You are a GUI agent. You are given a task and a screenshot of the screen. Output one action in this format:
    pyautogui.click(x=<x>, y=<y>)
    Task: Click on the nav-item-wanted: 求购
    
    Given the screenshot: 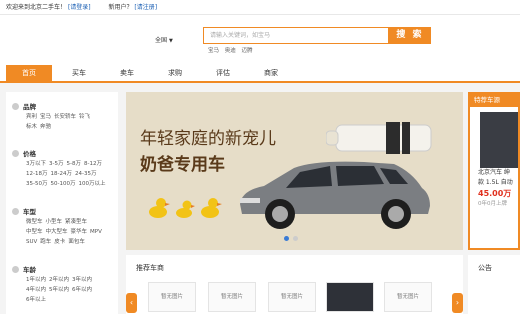 What is the action you would take?
    pyautogui.click(x=175, y=73)
    